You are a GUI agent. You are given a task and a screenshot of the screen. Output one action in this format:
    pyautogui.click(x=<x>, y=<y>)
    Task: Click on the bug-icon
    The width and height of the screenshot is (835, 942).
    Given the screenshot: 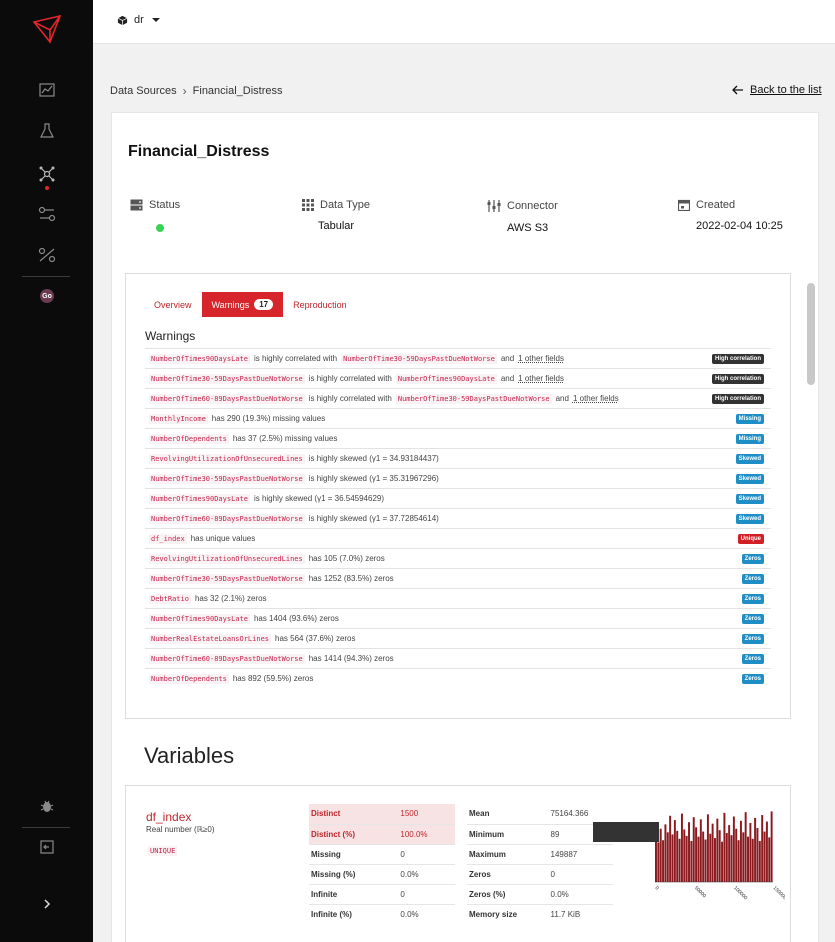 What is the action you would take?
    pyautogui.click(x=47, y=806)
    